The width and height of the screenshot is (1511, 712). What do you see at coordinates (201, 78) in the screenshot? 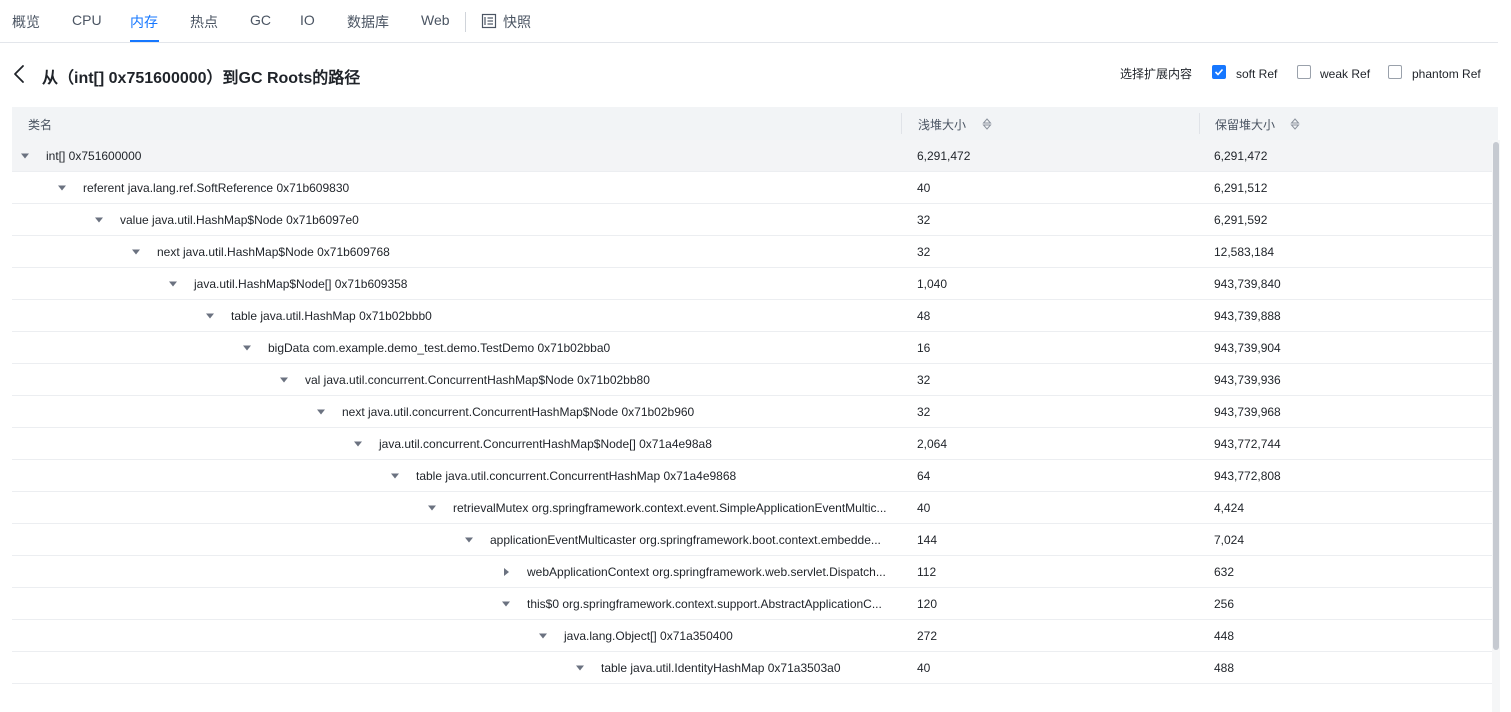
I see `page-title: 从（int[] 0x751600000）到GC Roots的路径` at bounding box center [201, 78].